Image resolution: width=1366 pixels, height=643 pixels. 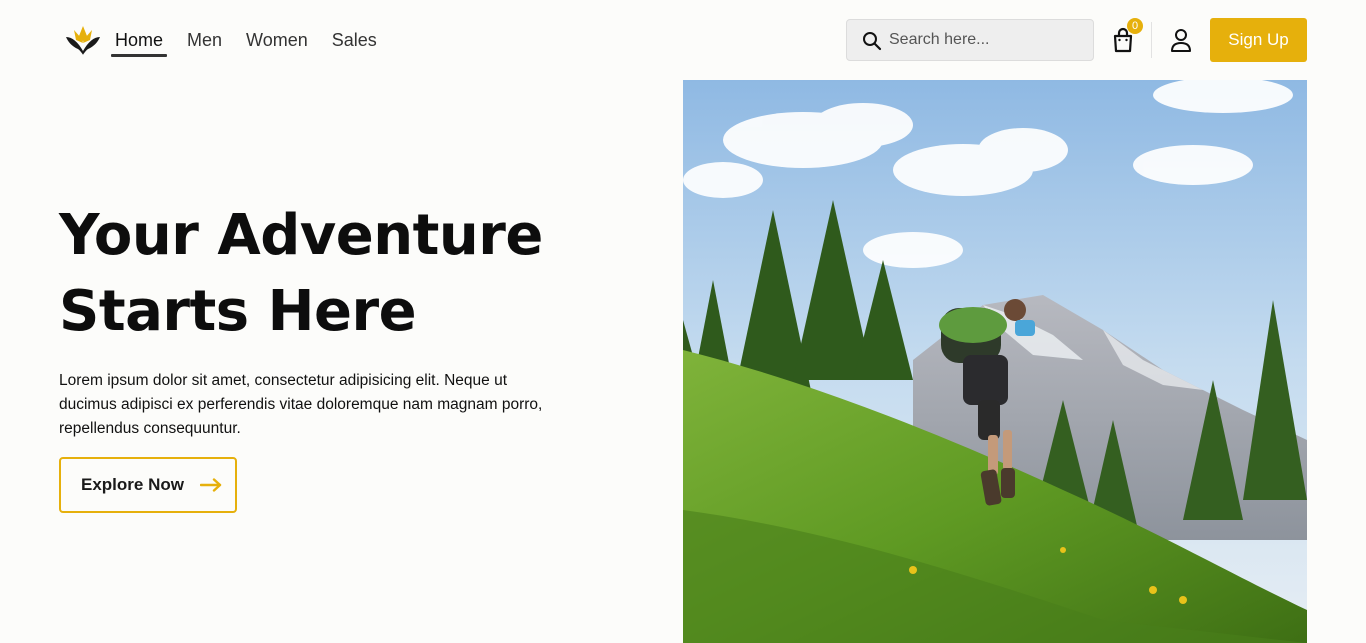 I want to click on hero-title: Your Adventure Starts Here, so click(x=339, y=274).